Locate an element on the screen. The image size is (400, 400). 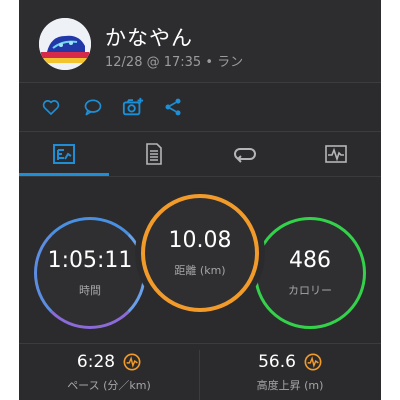
calories-label: カロリー is located at coordinates (310, 290).